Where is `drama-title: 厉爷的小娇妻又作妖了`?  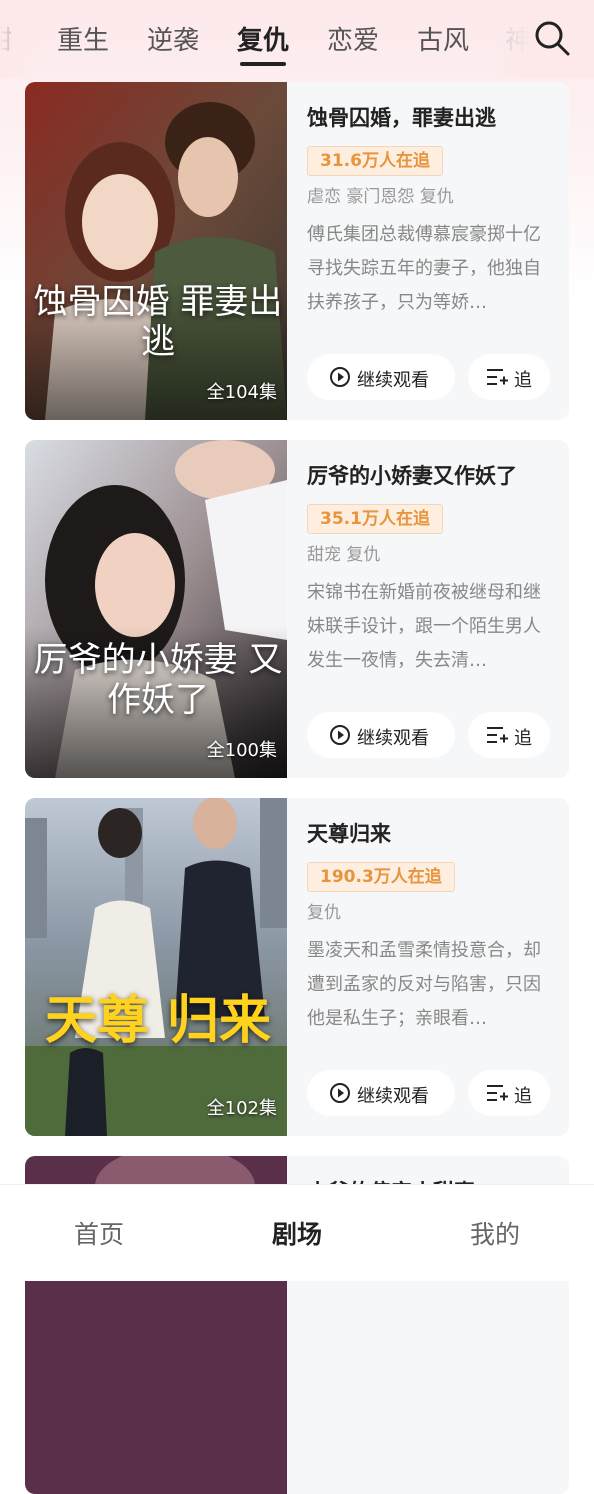
drama-title: 厉爷的小娇妻又作妖了 is located at coordinates (412, 475).